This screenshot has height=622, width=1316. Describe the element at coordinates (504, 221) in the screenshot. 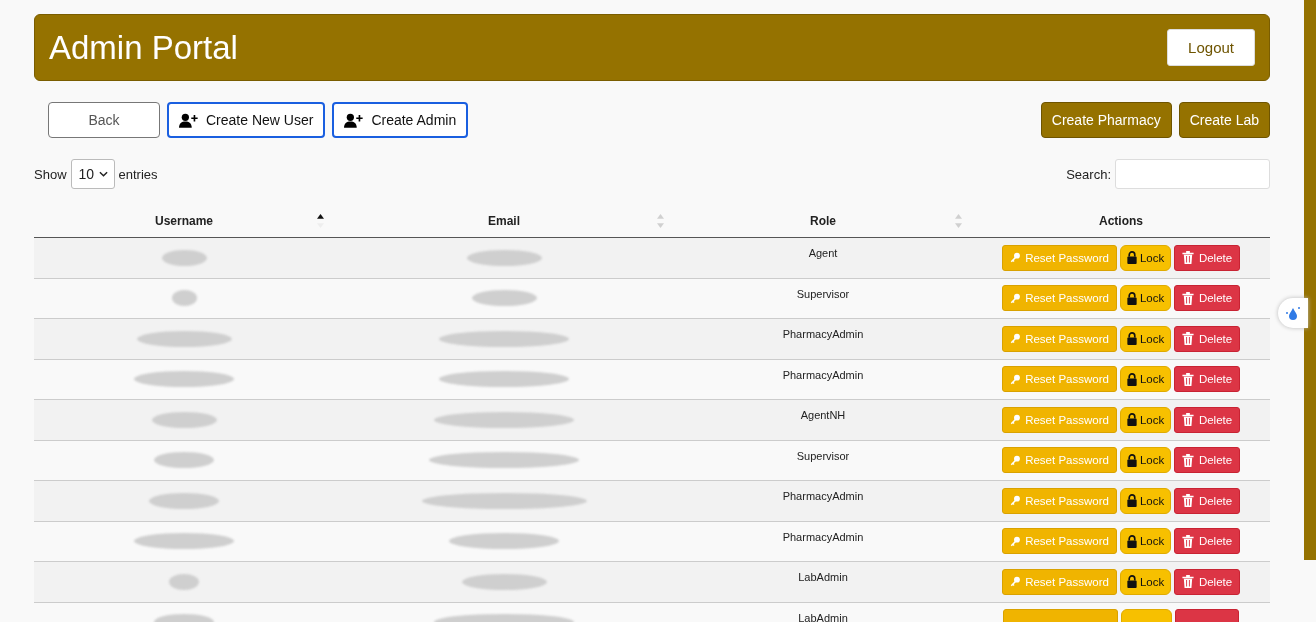

I see `column-header: Email` at that location.